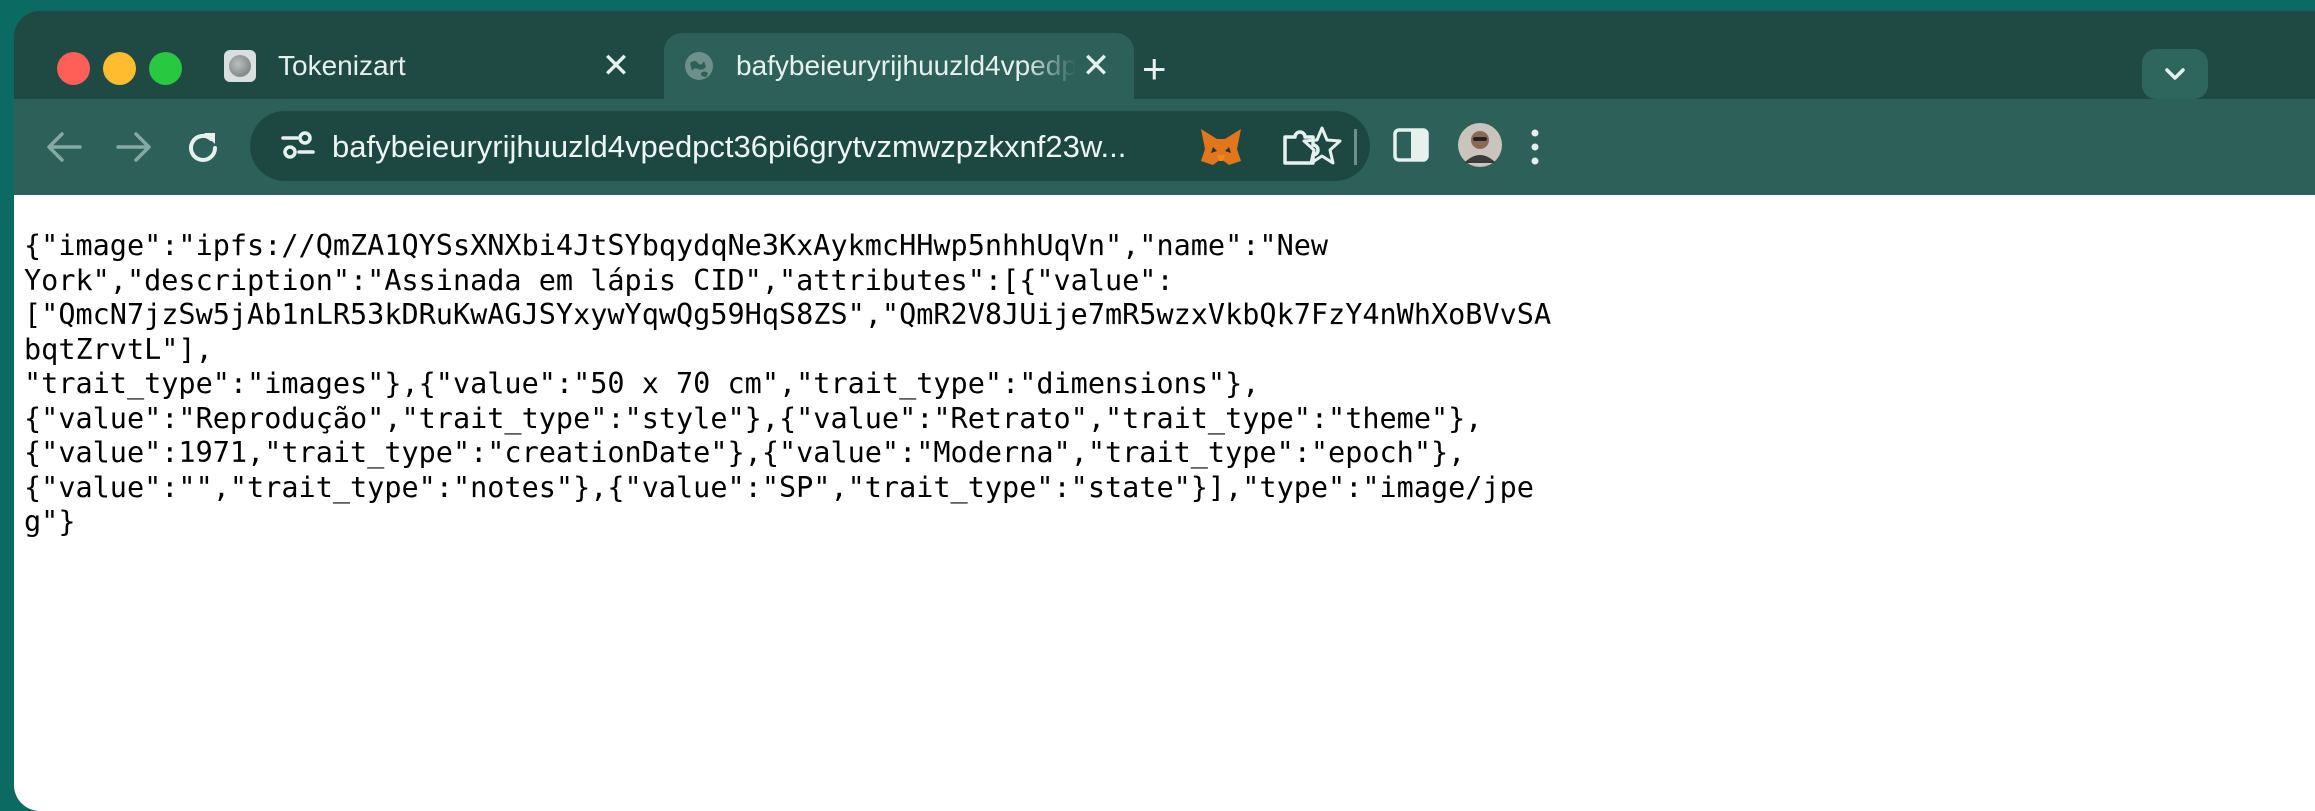 The image size is (2315, 811). I want to click on metamask-fox-icon, so click(1221, 147).